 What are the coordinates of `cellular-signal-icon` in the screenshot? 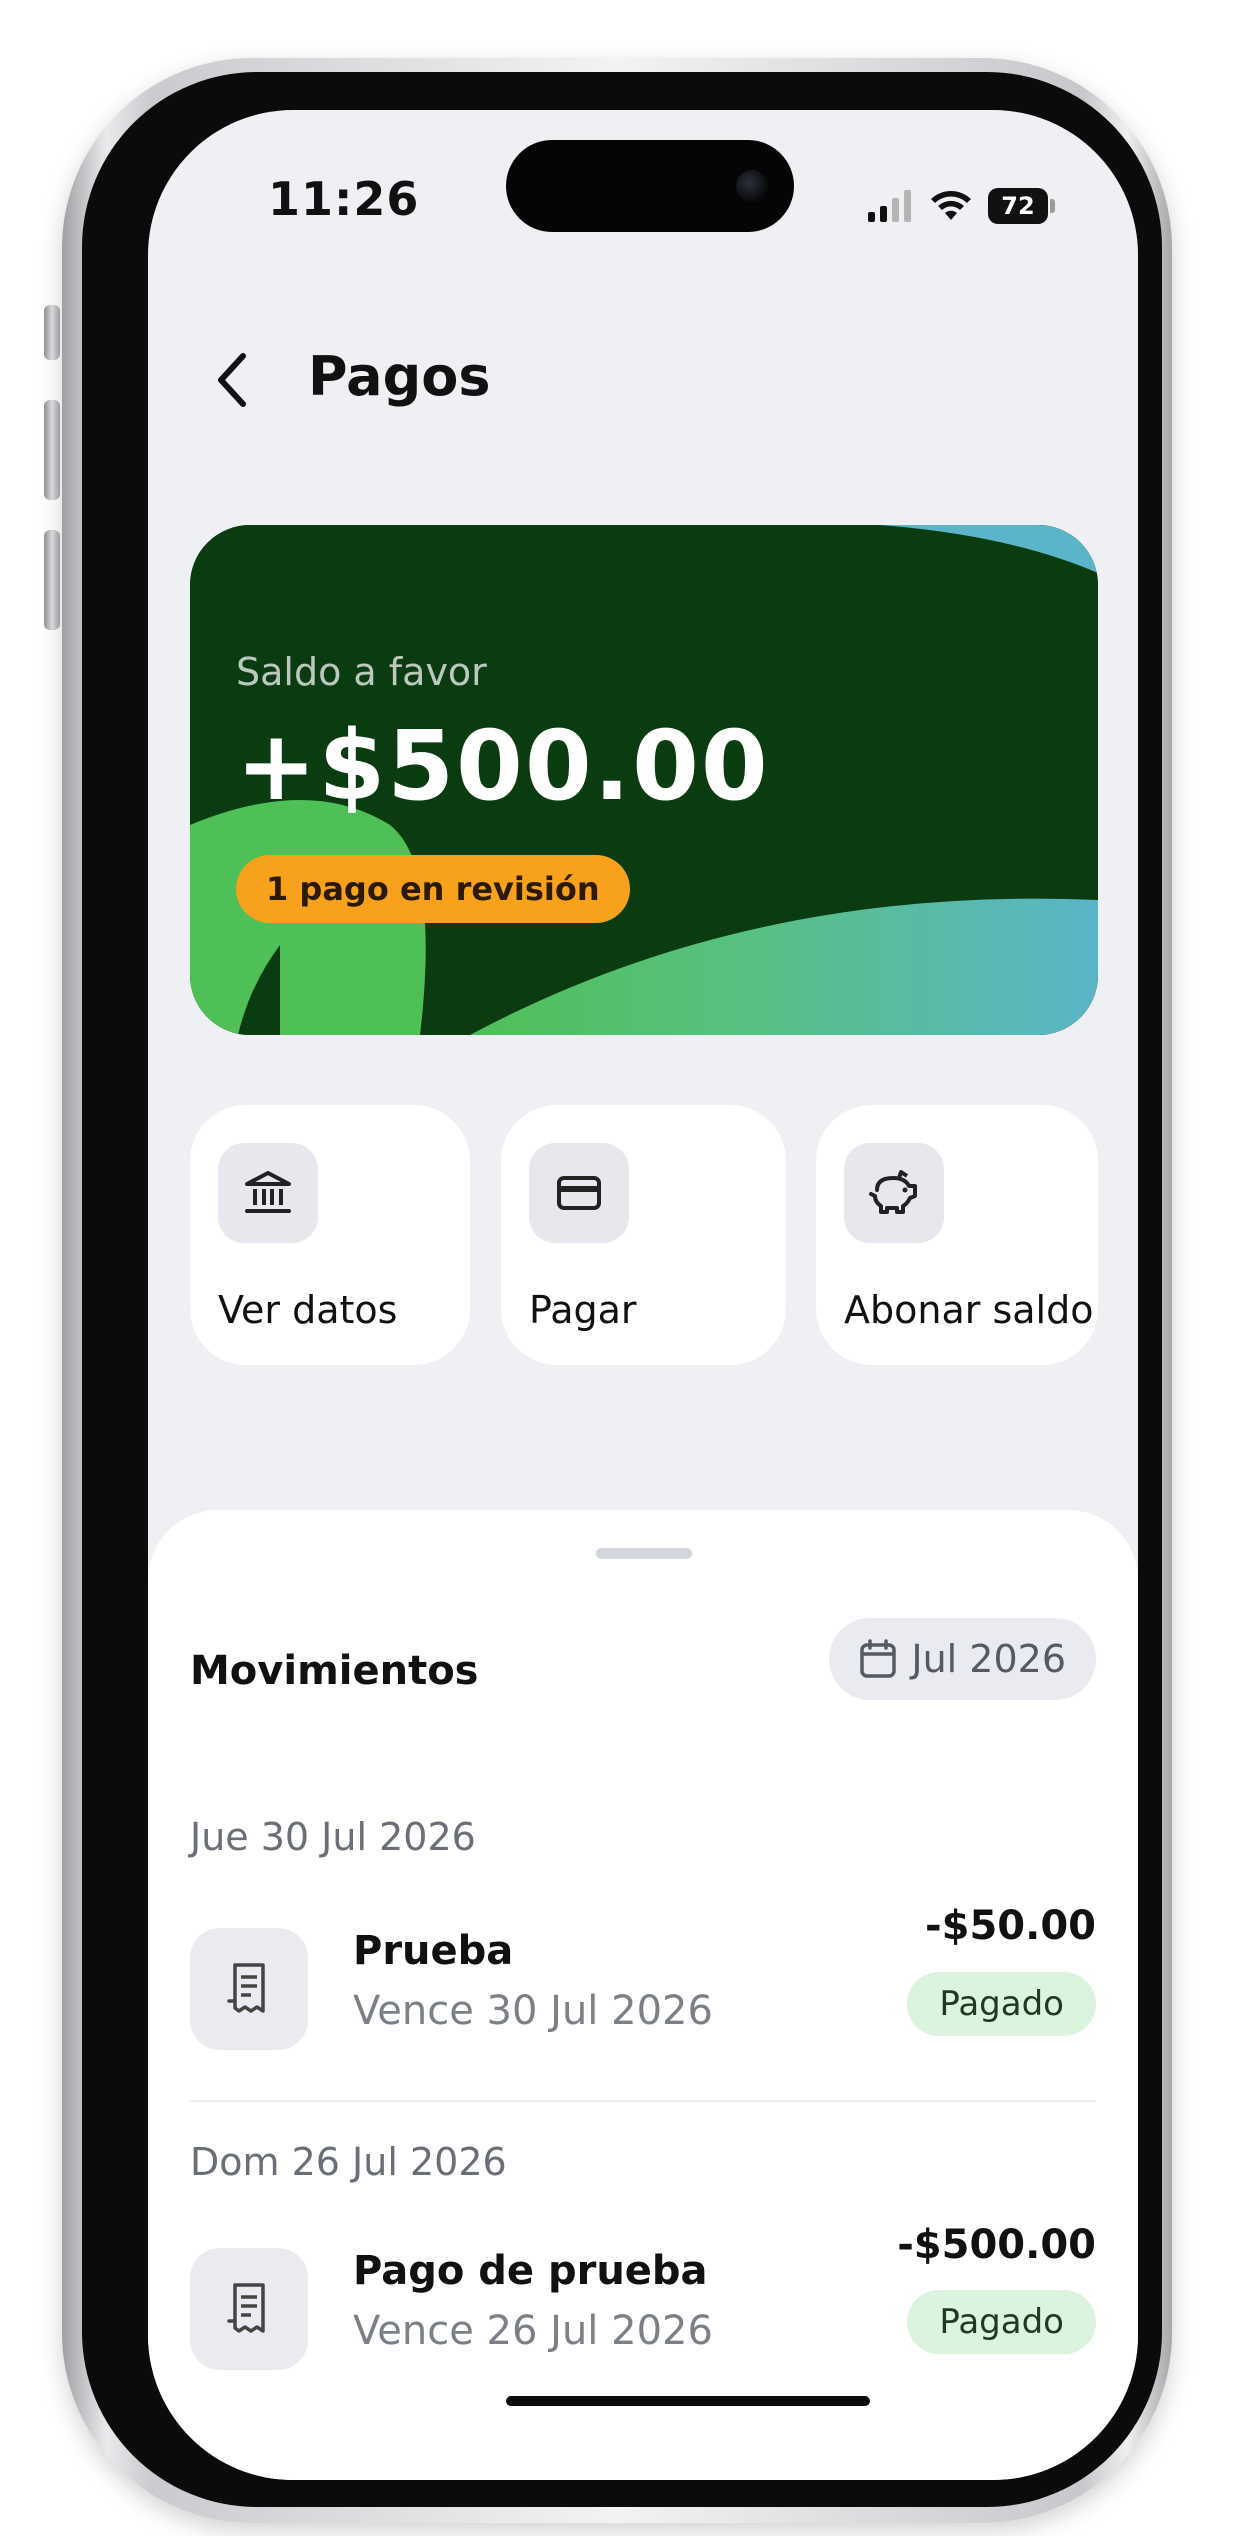 It's located at (889, 206).